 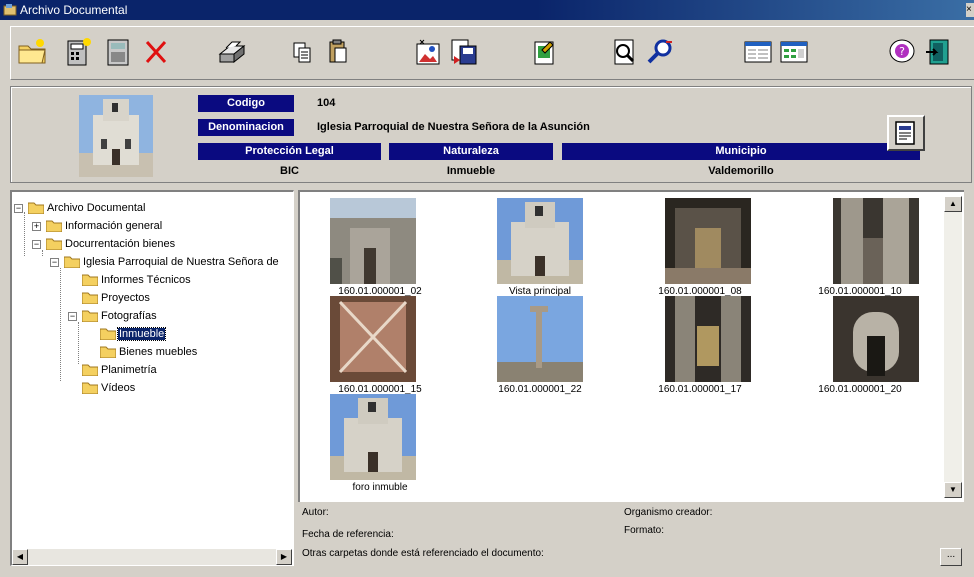 I want to click on tree-node-bienes-muebles: Bienes muebles, so click(x=149, y=352).